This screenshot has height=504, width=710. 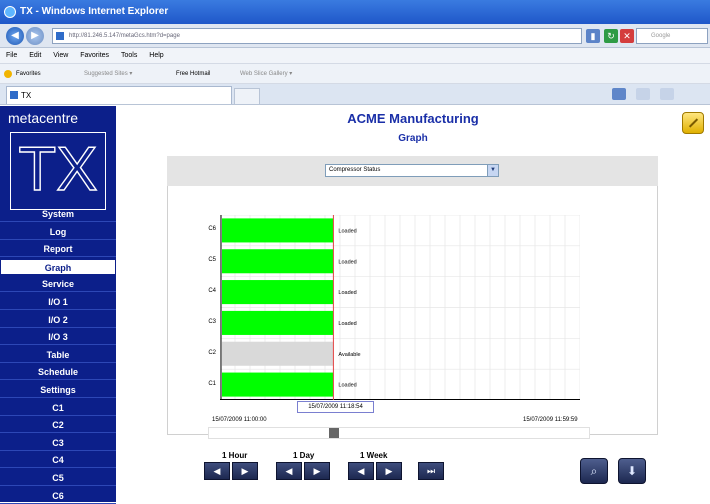 What do you see at coordinates (317, 471) in the screenshot?
I see `day-forward-button: ▶` at bounding box center [317, 471].